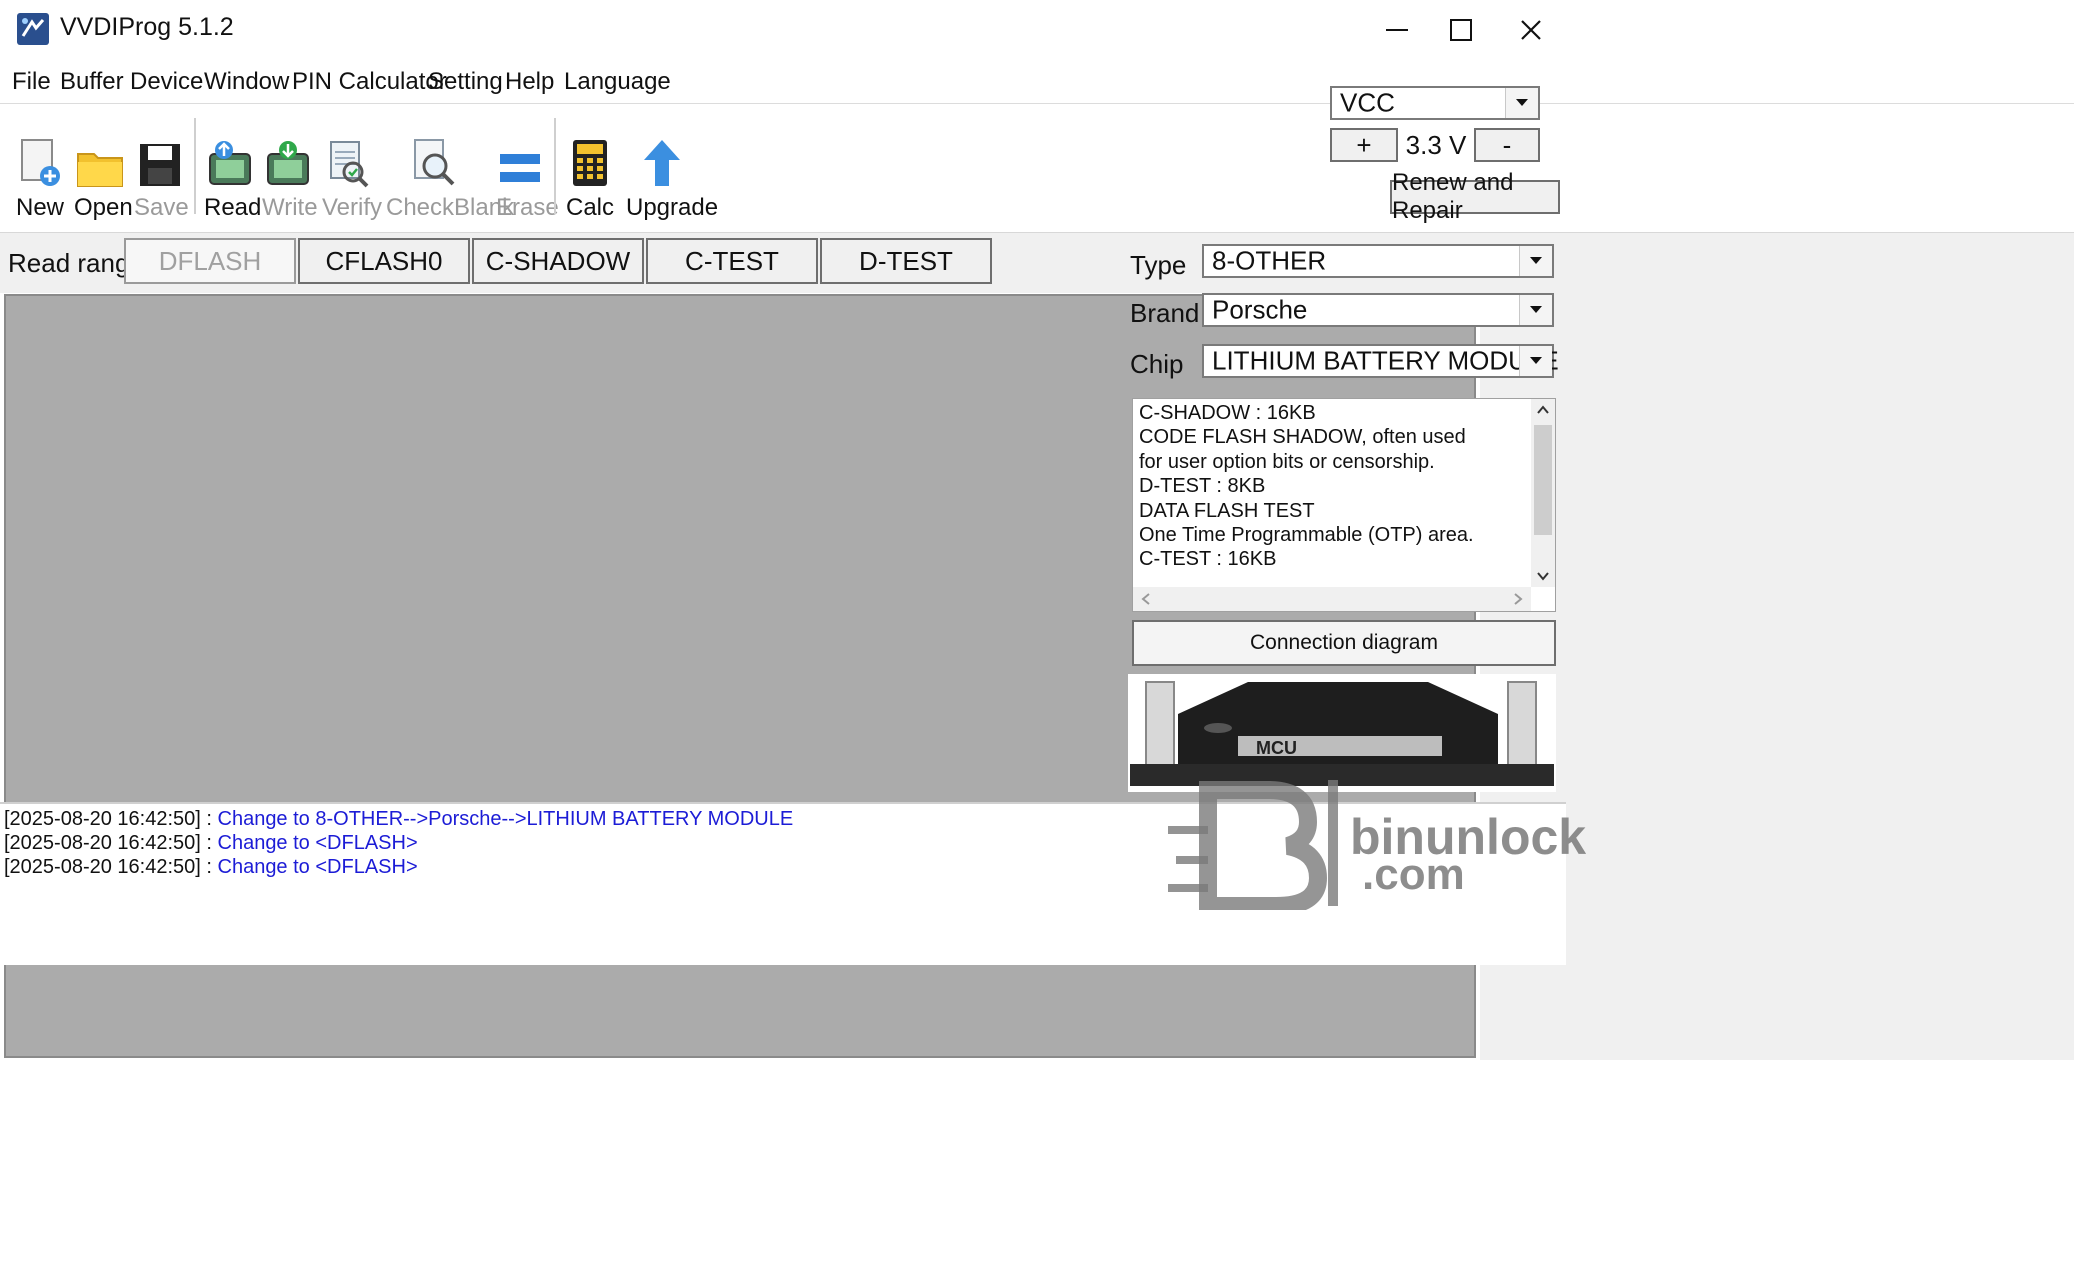  What do you see at coordinates (1269, 260) in the screenshot?
I see `type-select-value: 8-OTHER` at bounding box center [1269, 260].